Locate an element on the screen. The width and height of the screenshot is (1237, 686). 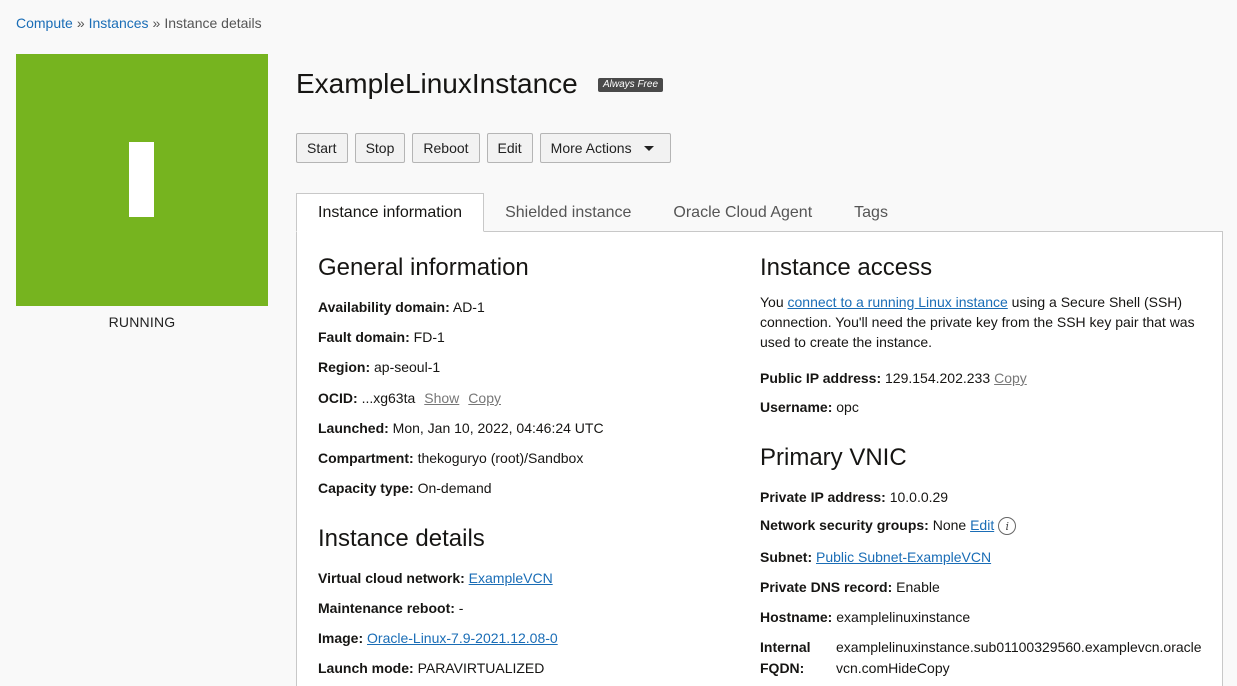
vcn-label: Virtual cloud network: is located at coordinates (391, 578).